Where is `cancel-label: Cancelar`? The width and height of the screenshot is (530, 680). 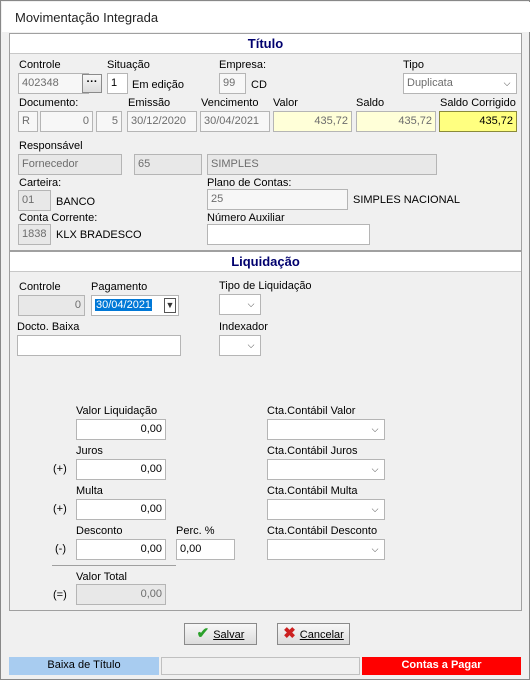
cancel-label: Cancelar is located at coordinates (321, 635).